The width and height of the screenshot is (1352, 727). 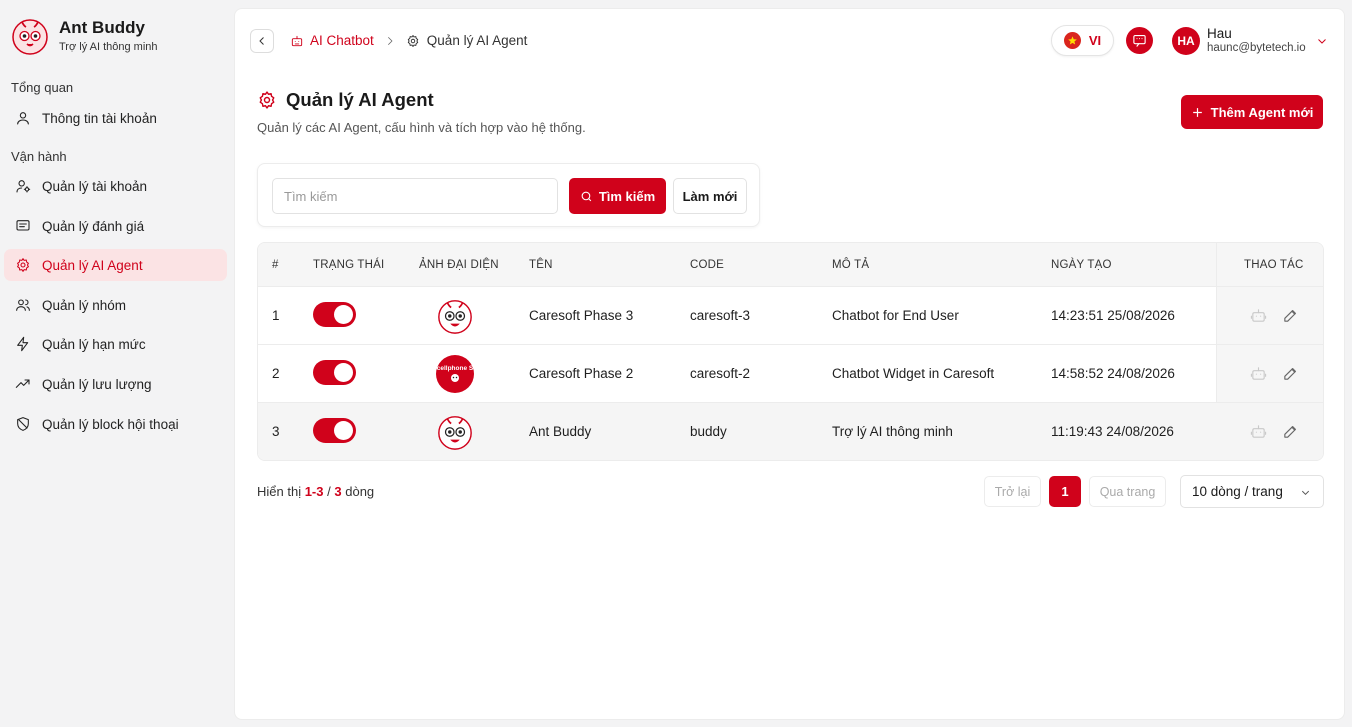 What do you see at coordinates (110, 424) in the screenshot?
I see `sidebar-item-label: Quản lý block hội thoại` at bounding box center [110, 424].